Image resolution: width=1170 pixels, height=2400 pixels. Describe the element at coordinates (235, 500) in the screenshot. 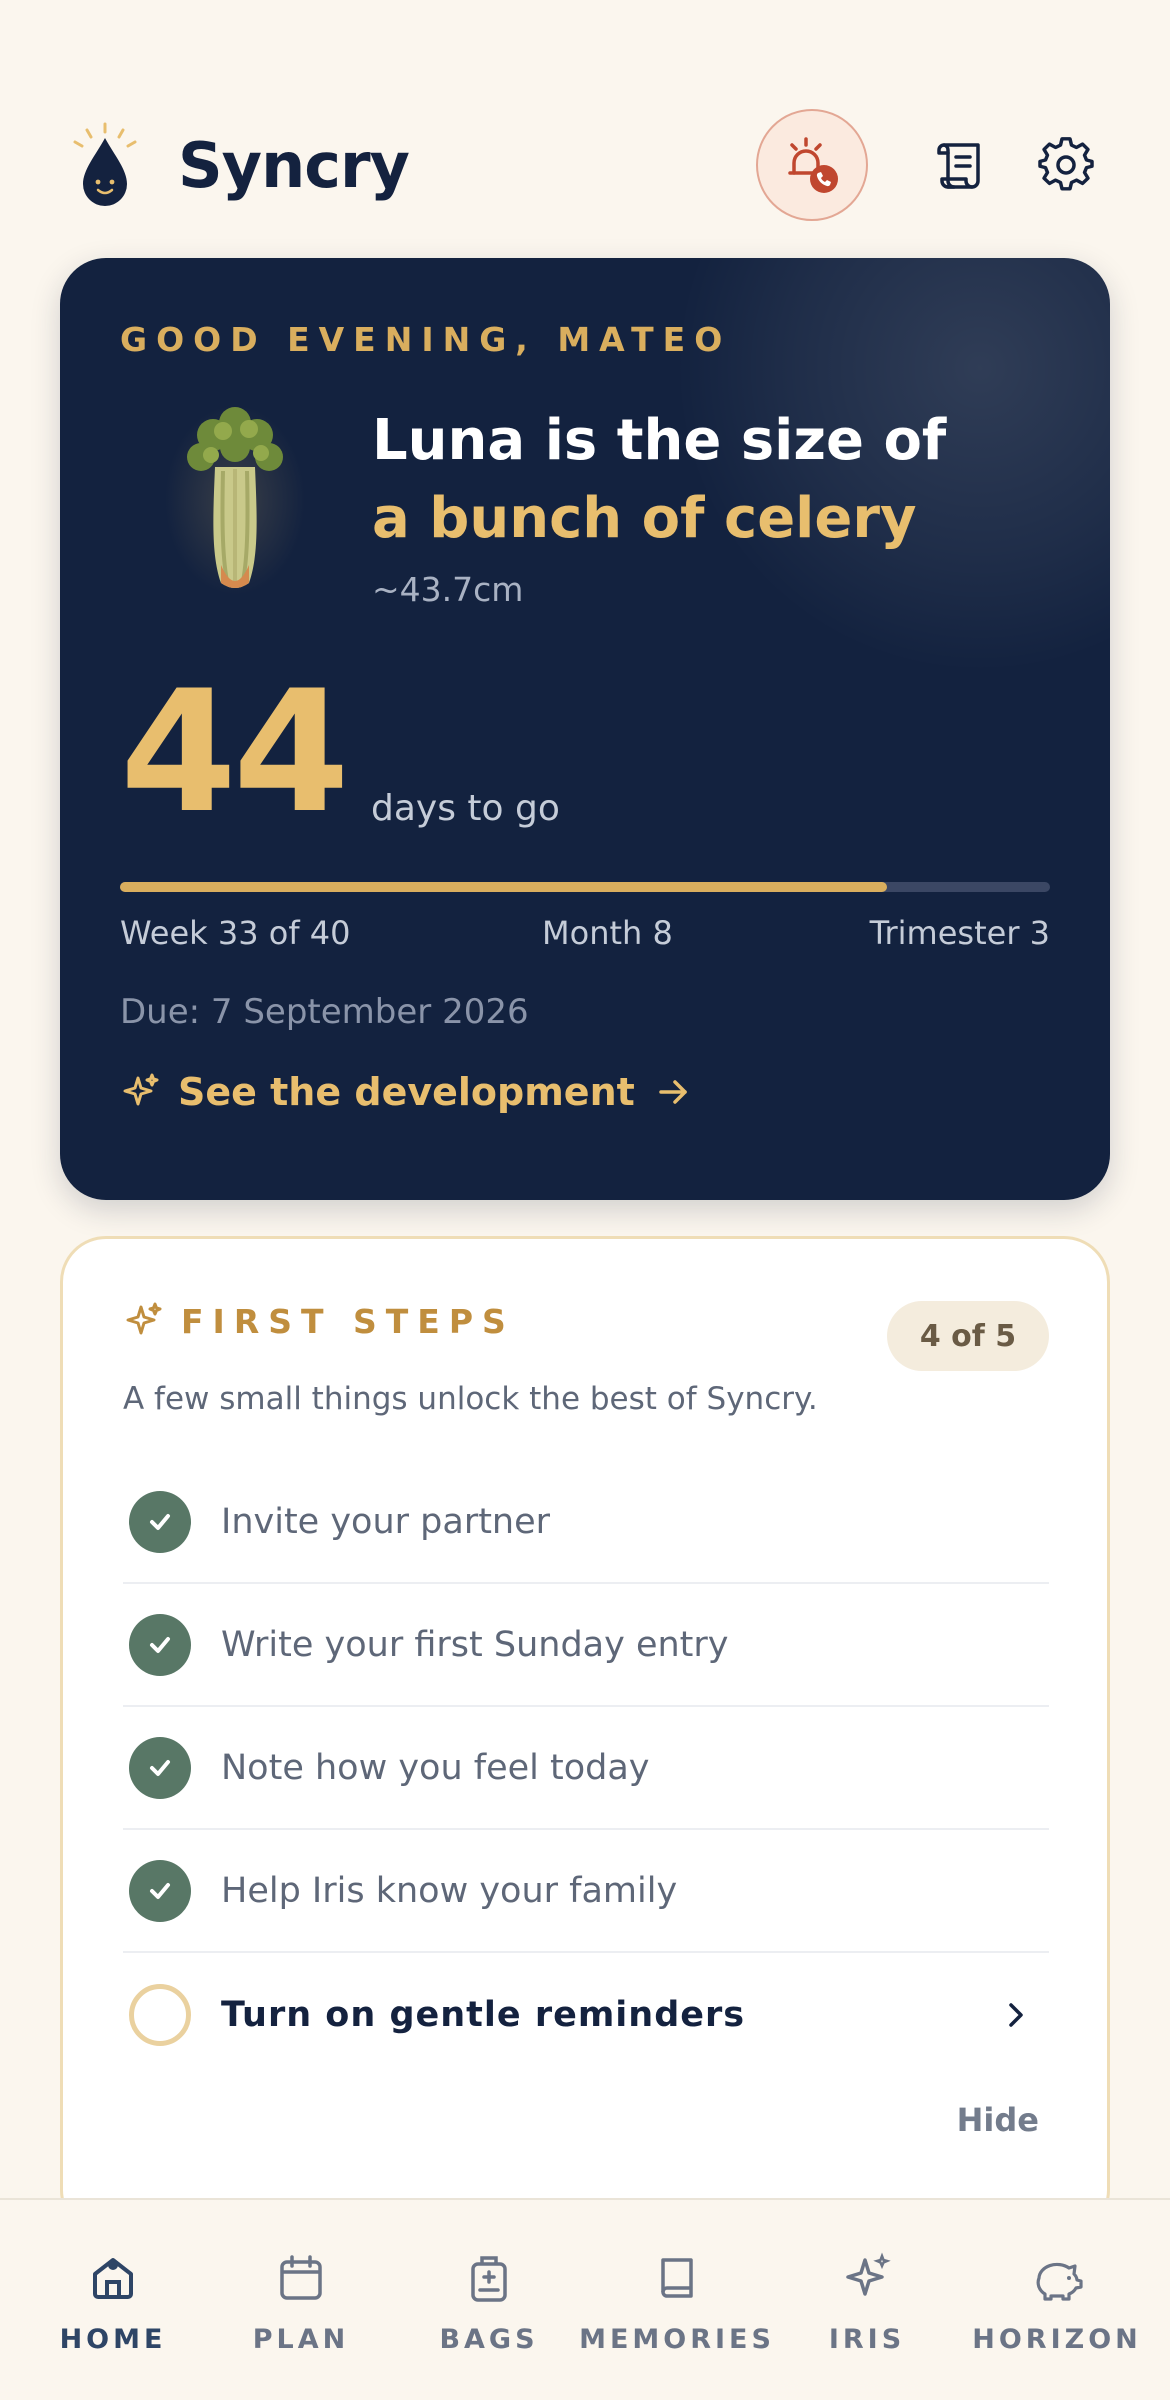

I see `celery-illustration` at that location.